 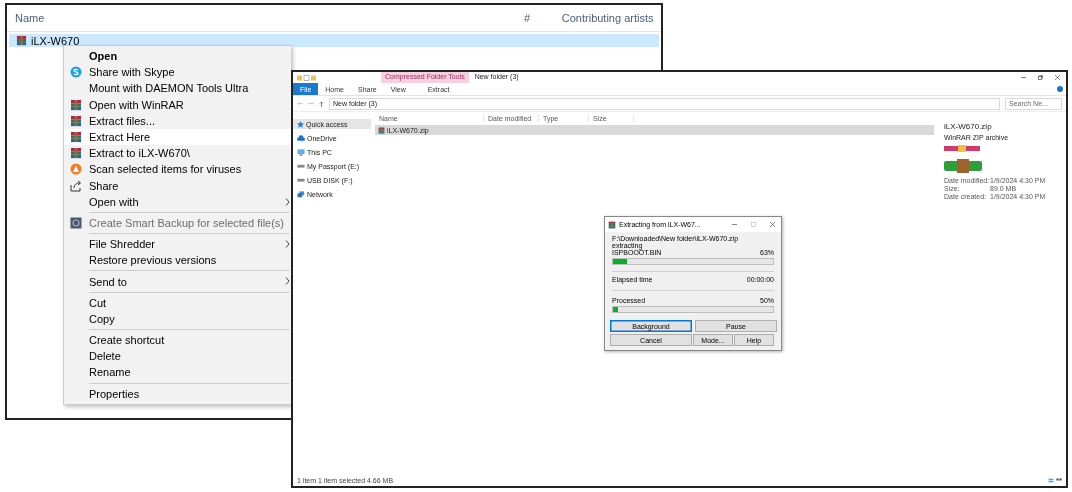 I want to click on menu-item: Open with WinRAR, so click(x=177, y=104).